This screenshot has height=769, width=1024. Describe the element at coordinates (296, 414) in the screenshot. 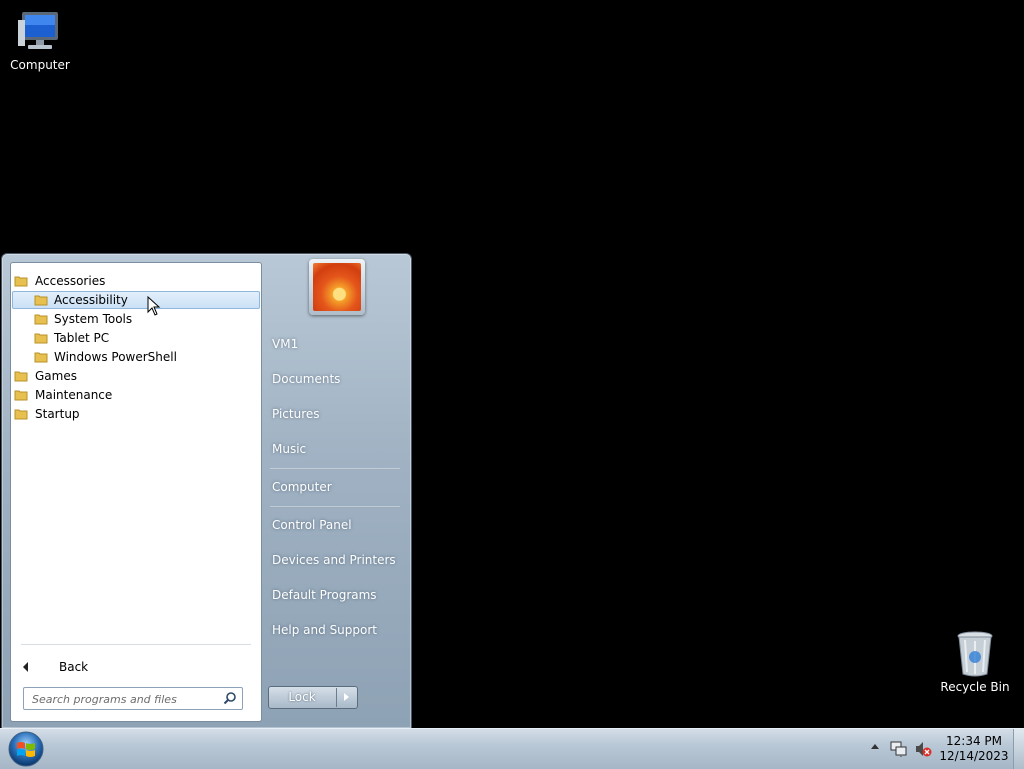

I see `right-item-label: Pictures` at that location.